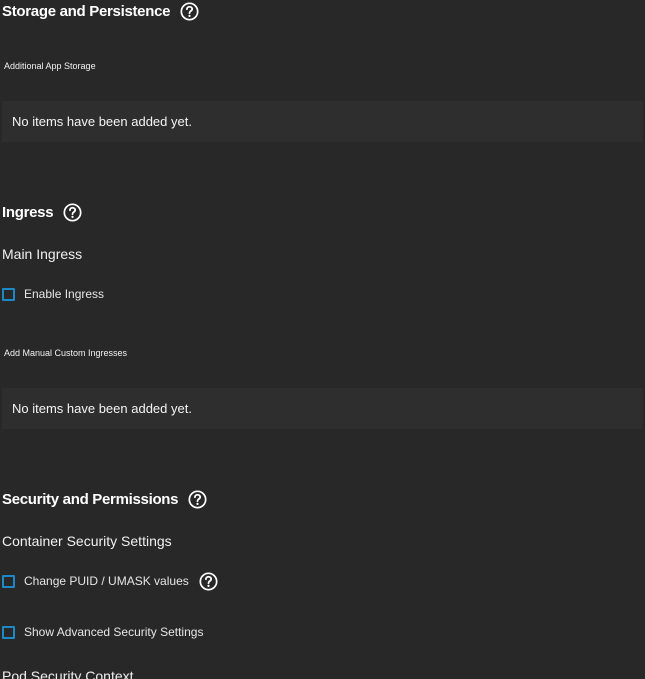 The image size is (645, 679). I want to click on puid-umask-checkbox, so click(8, 581).